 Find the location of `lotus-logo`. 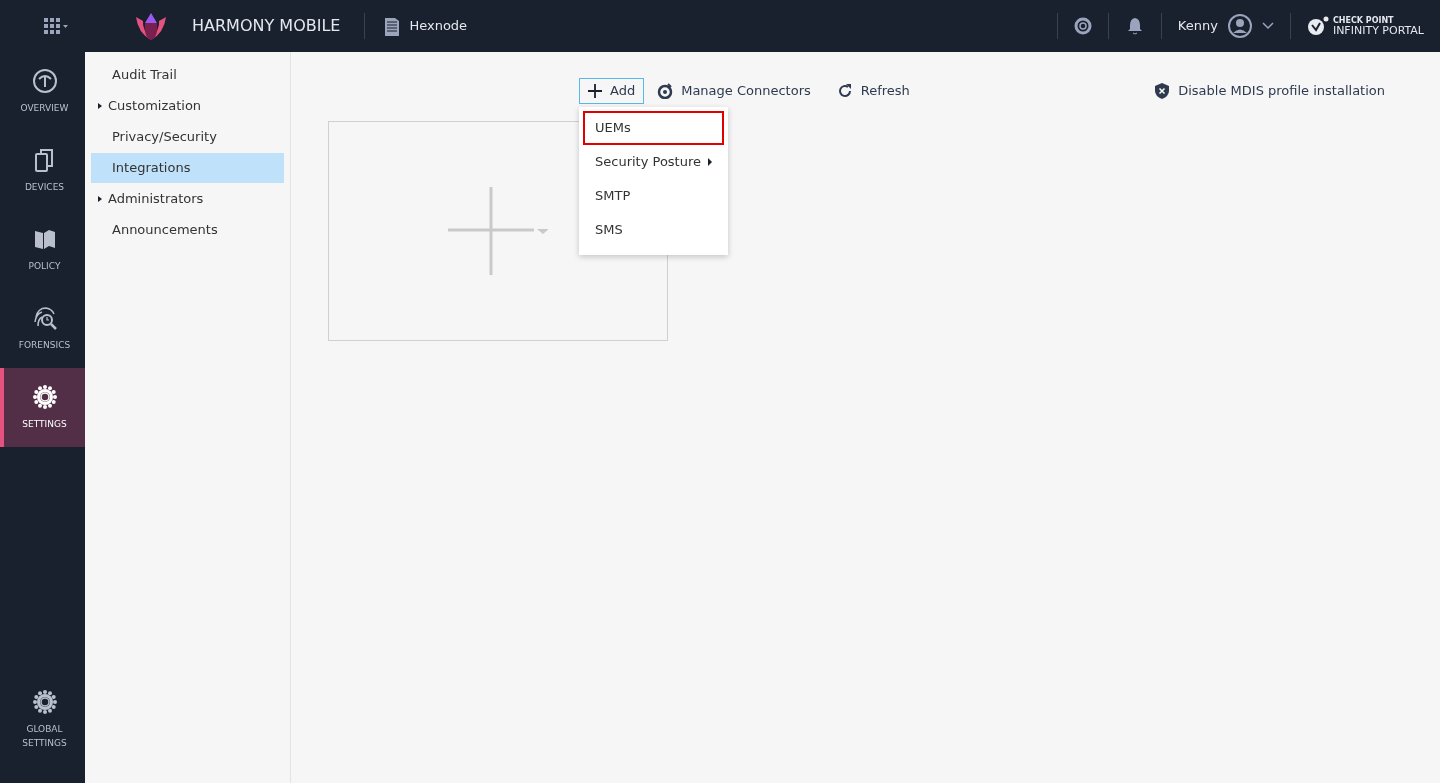

lotus-logo is located at coordinates (151, 26).